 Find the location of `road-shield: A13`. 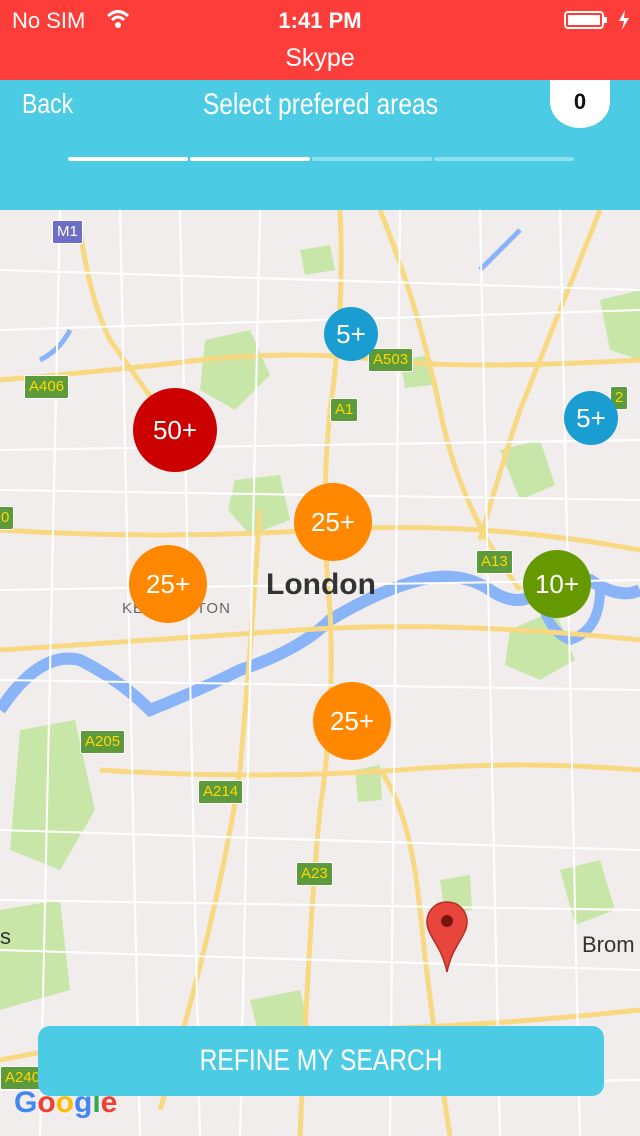

road-shield: A13 is located at coordinates (494, 562).